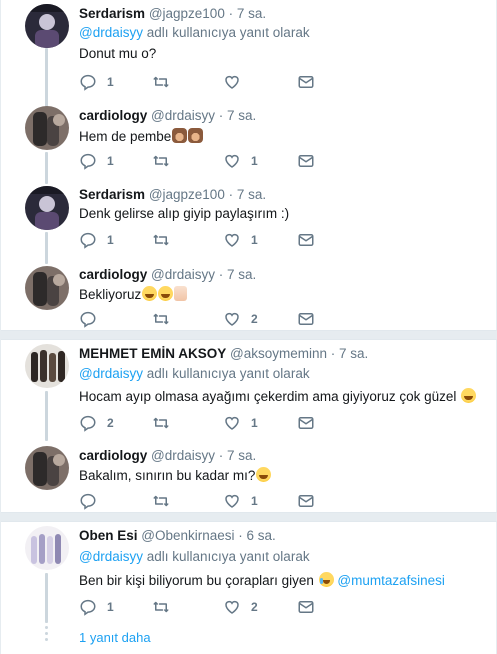  I want to click on like-button, so click(237, 82).